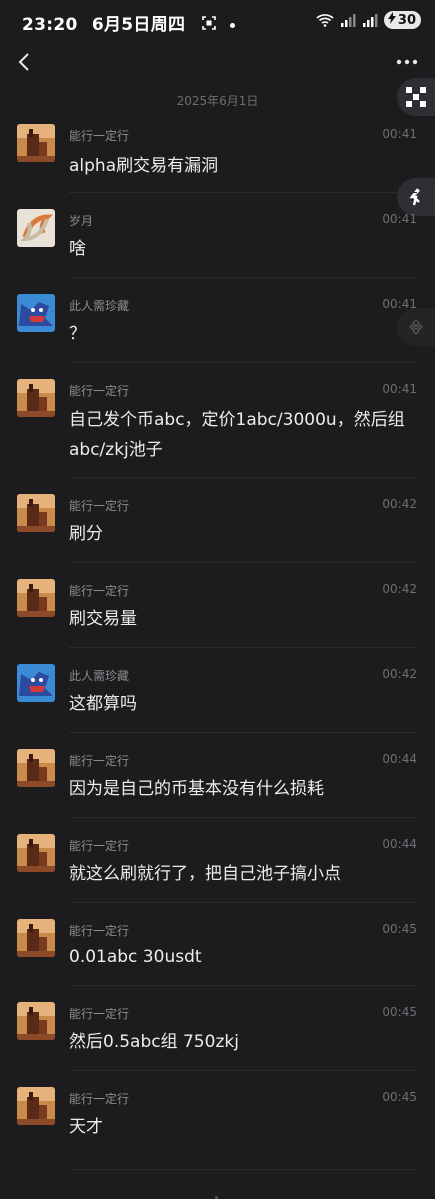 The height and width of the screenshot is (1199, 435). I want to click on message-text: 然后0.5abc组 750zkj, so click(154, 1042).